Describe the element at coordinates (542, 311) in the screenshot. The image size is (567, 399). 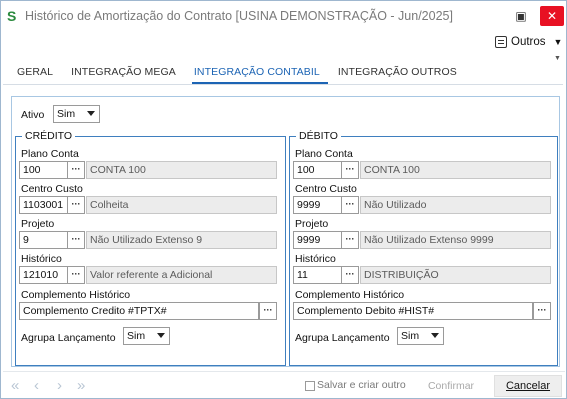
I see `debito-complemento-lookup-button: ···` at that location.